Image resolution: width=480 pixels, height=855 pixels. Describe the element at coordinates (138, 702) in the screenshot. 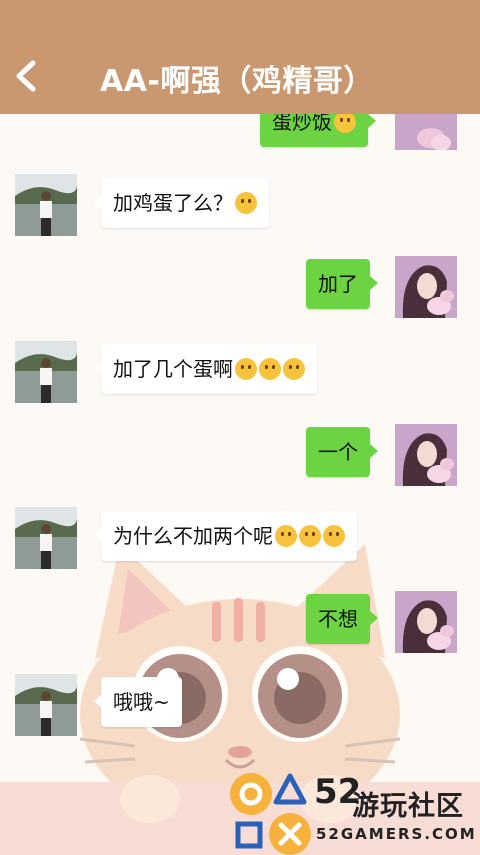

I see `message-bubble-received: 哦哦~` at that location.